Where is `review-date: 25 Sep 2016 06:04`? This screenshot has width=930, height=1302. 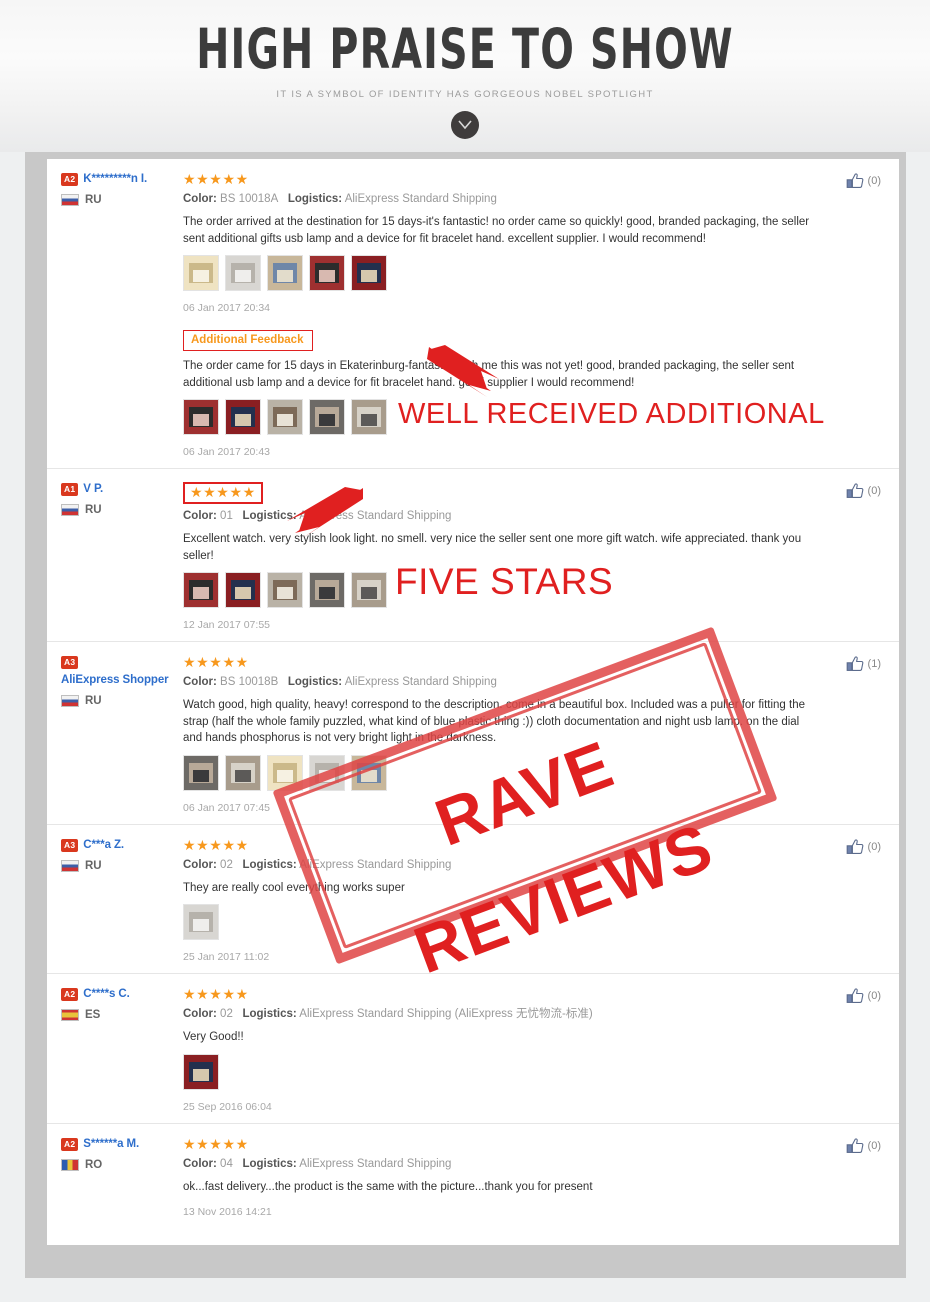
review-date: 25 Sep 2016 06:04 is located at coordinates (227, 1106).